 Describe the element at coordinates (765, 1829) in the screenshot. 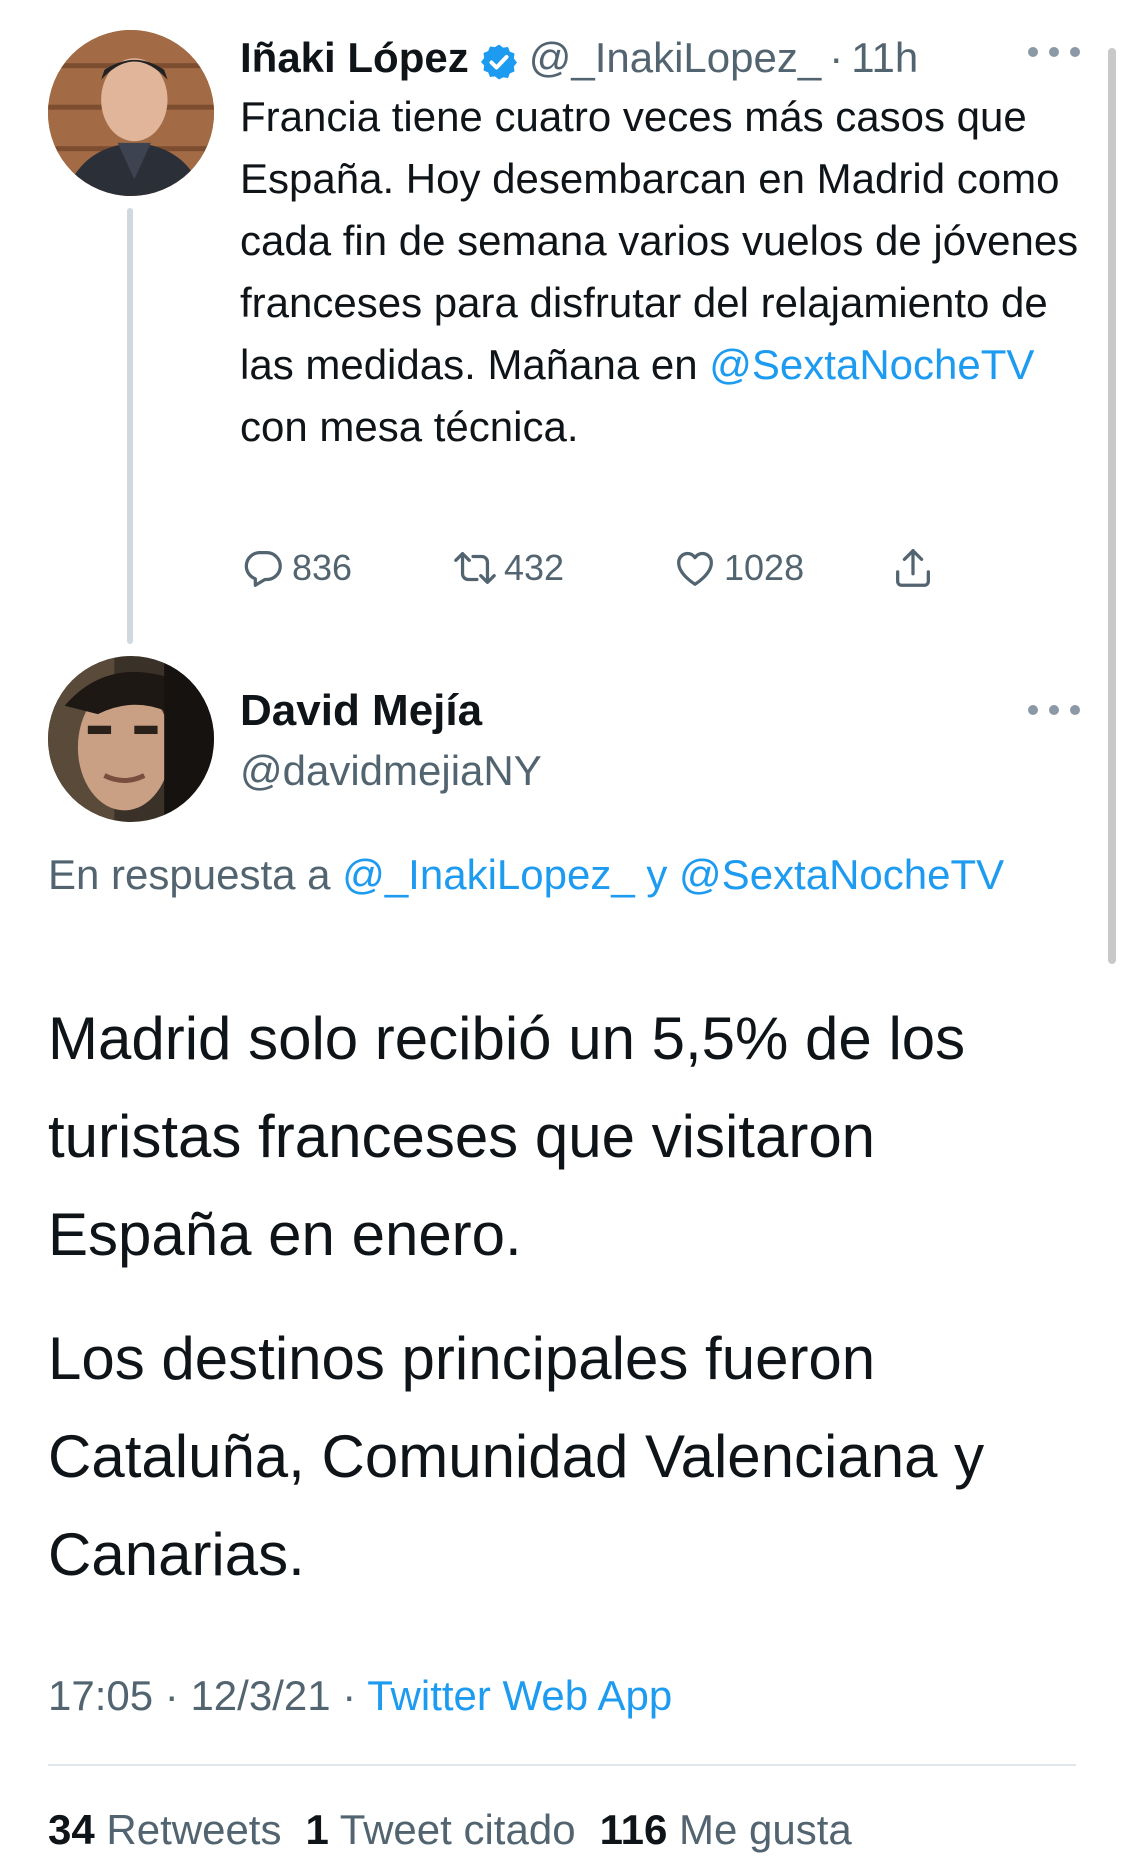

I see `likes-label: Me gusta` at that location.